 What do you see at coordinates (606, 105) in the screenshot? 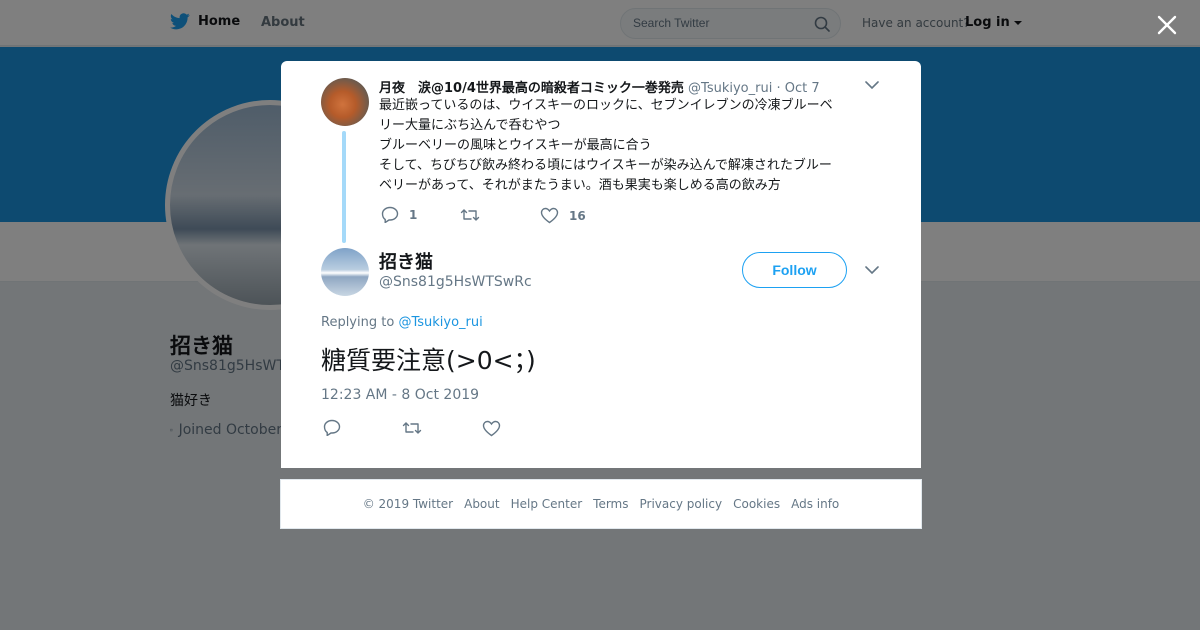
I see `parent-tweet-line: 最近嵌っているのは、ウイスキーのロックに、セブンイレブンの冷凍ブルーベ` at bounding box center [606, 105].